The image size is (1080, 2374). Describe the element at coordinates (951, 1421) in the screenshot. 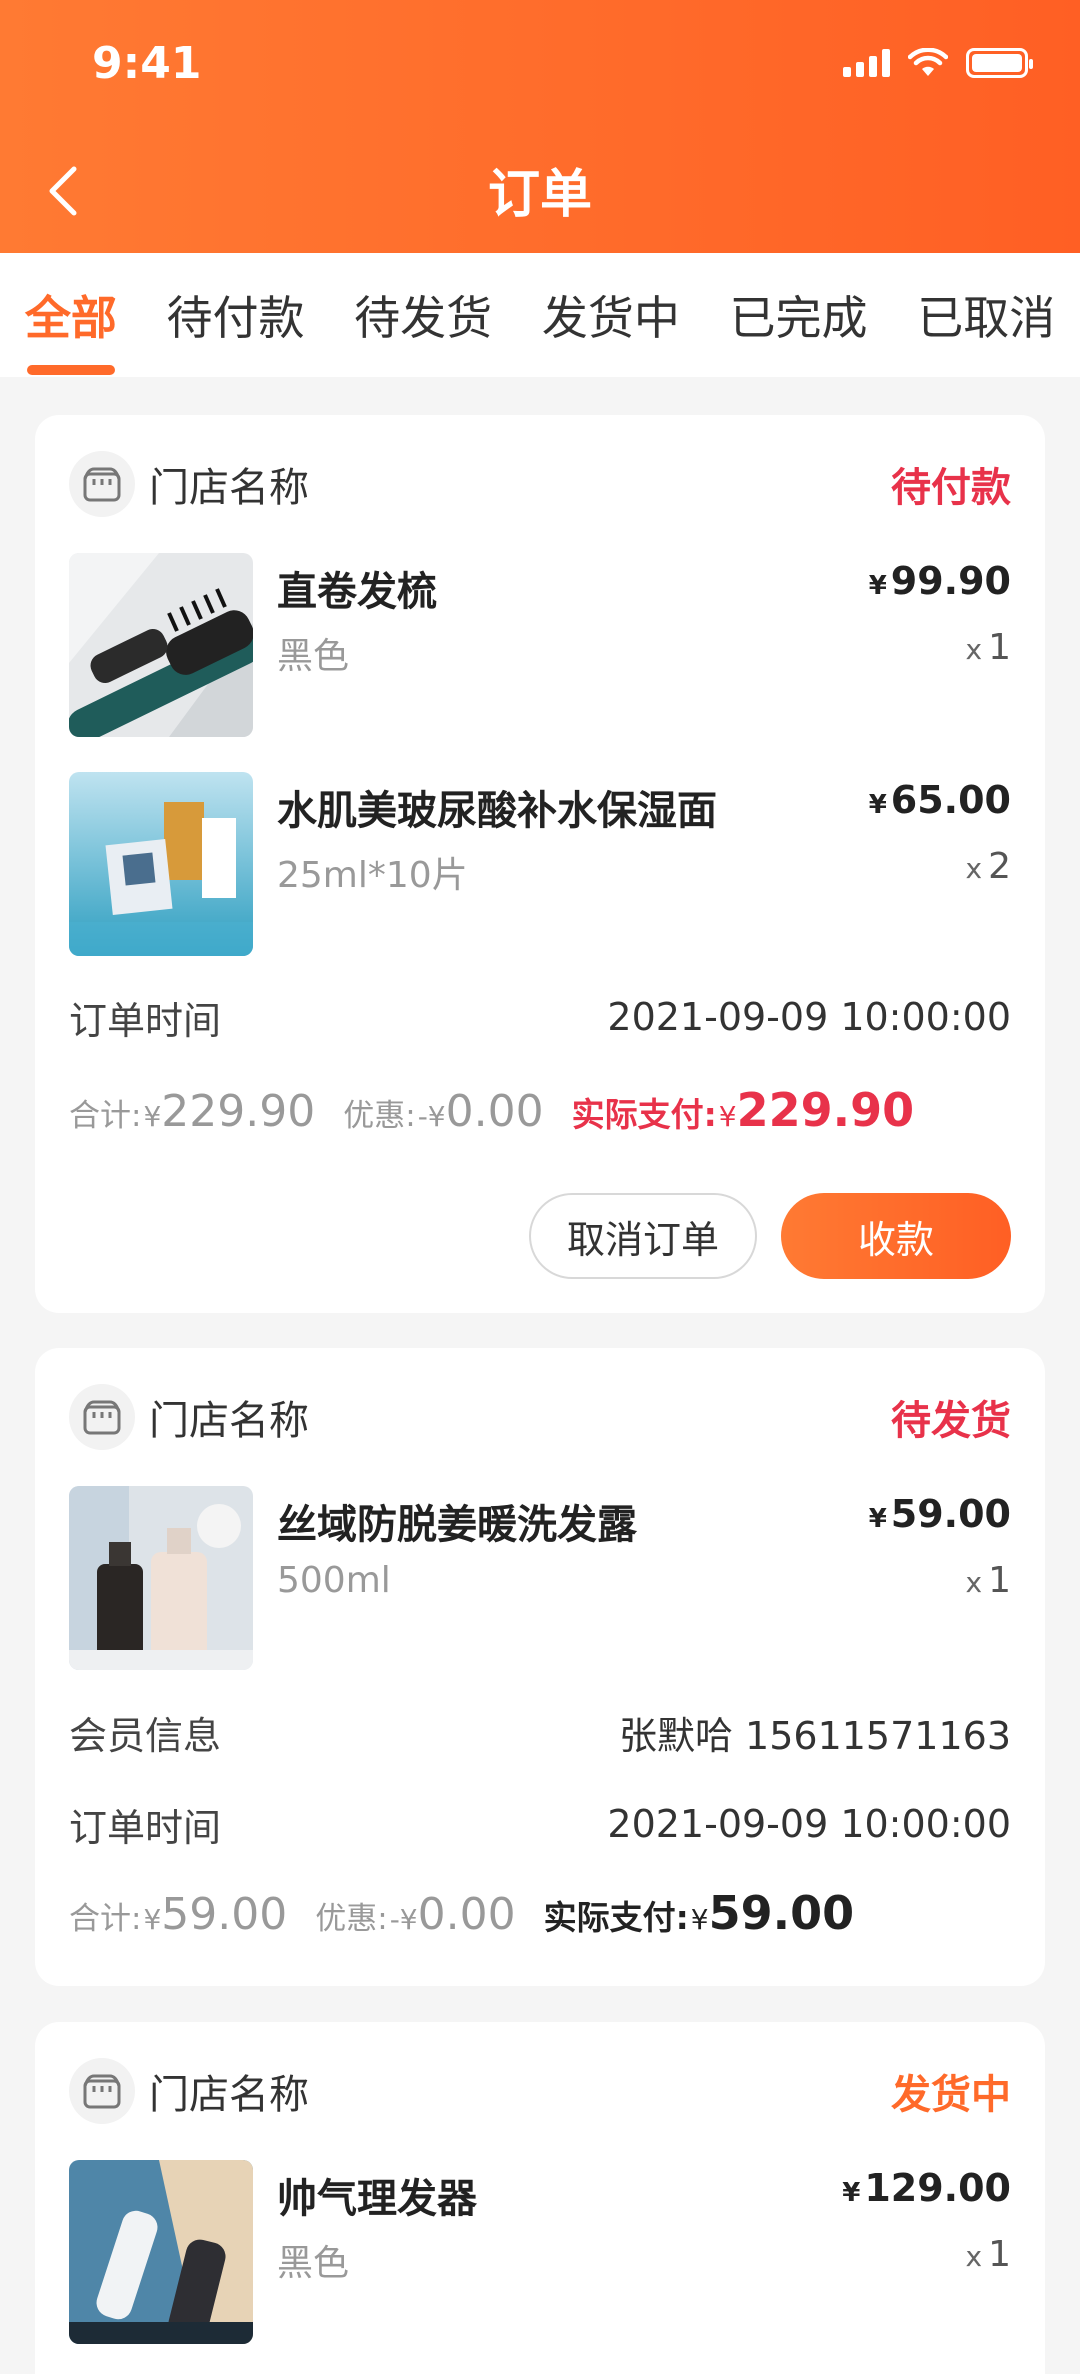

I see `order-status: 待发货` at that location.